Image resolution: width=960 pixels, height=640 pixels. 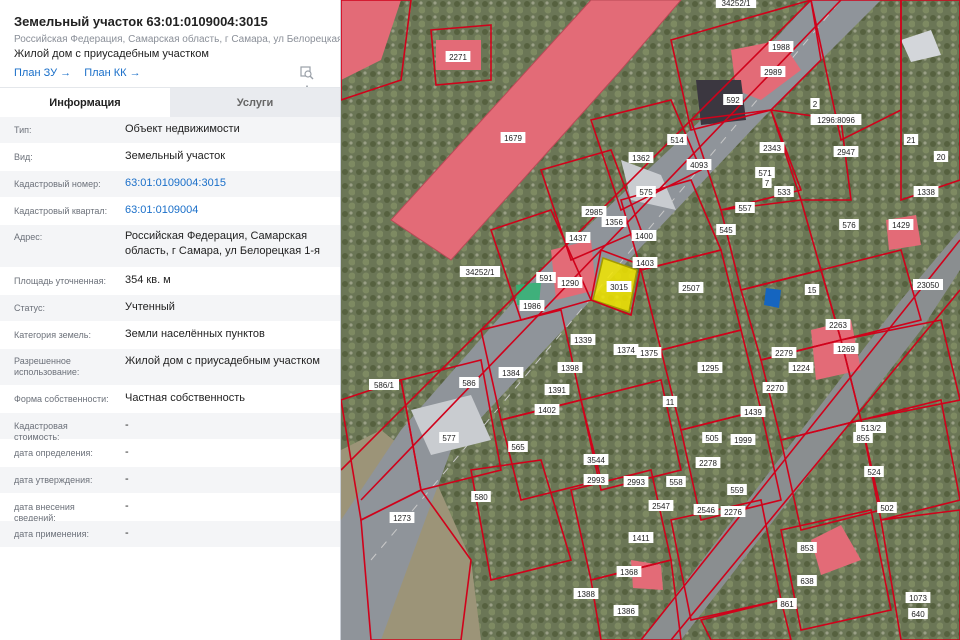 I want to click on parcel-number-label: 1368, so click(x=629, y=572).